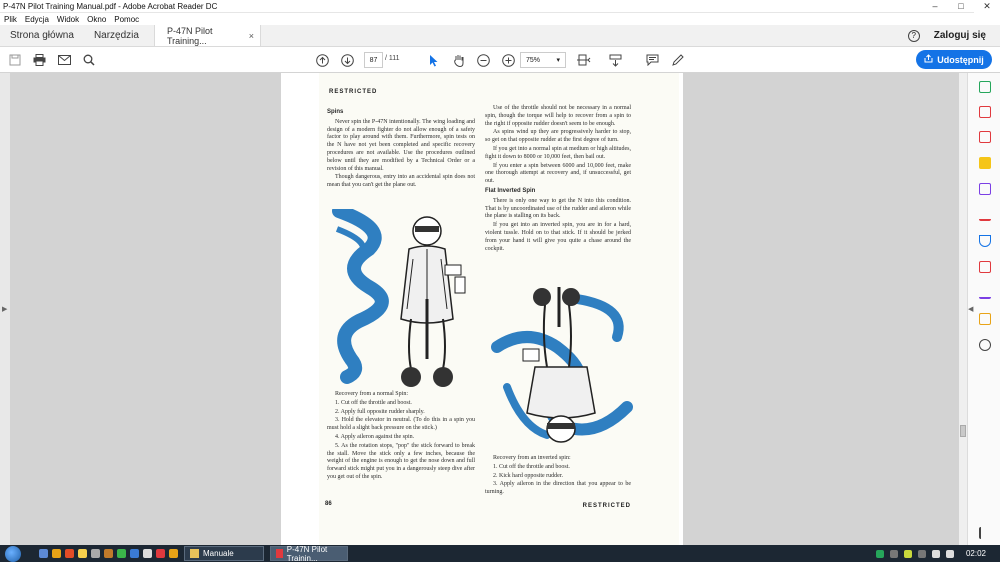 Image resolution: width=1000 pixels, height=562 pixels. I want to click on clock: 02:02, so click(976, 553).